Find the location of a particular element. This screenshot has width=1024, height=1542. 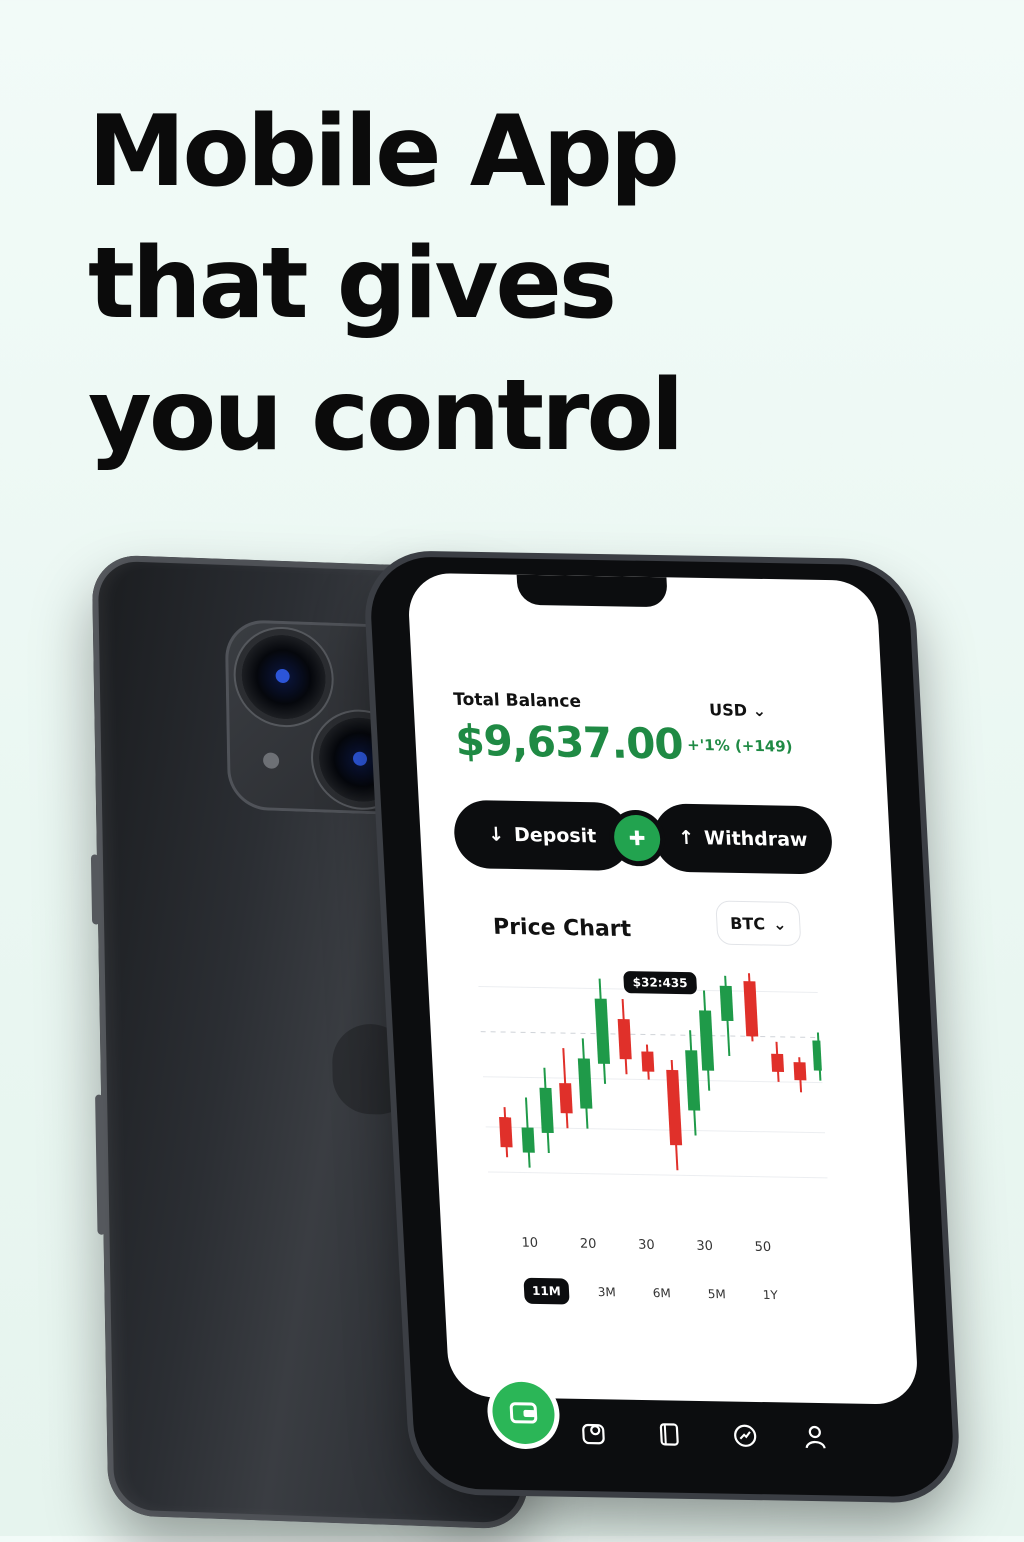

tab-bar is located at coordinates (694, 1435).